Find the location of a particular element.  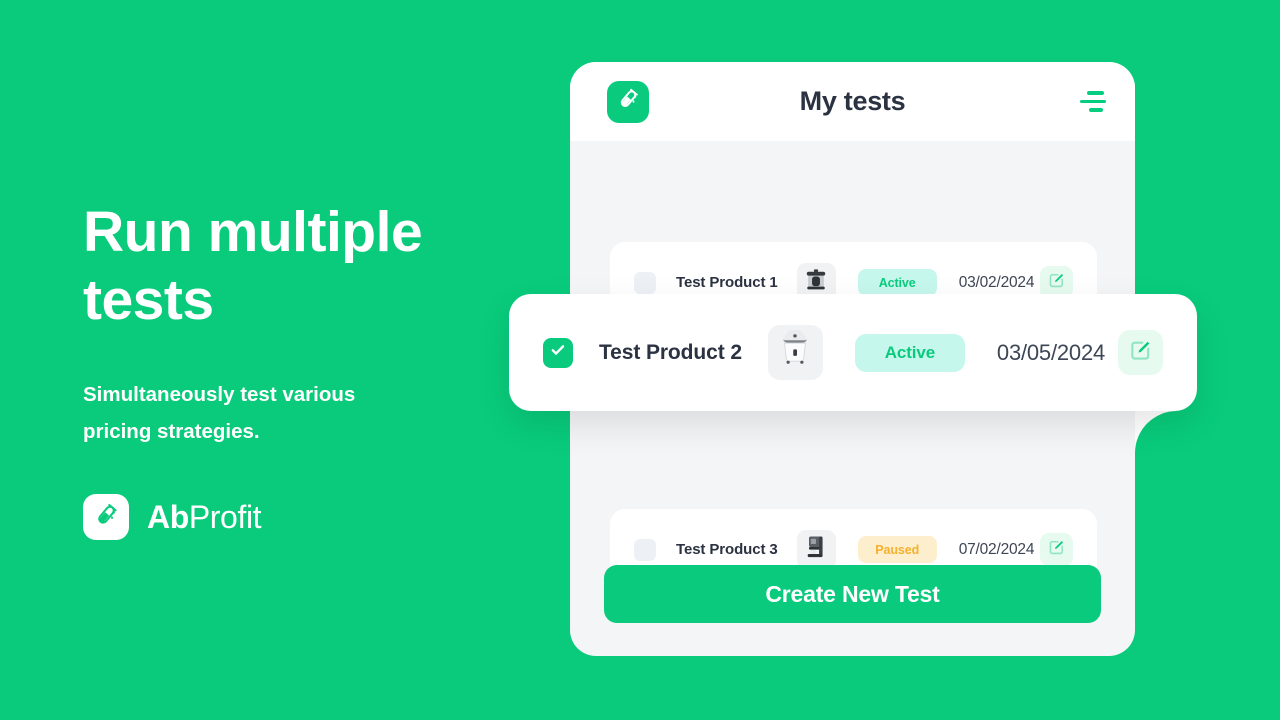

test-date: 07/02/2024 is located at coordinates (996, 549).